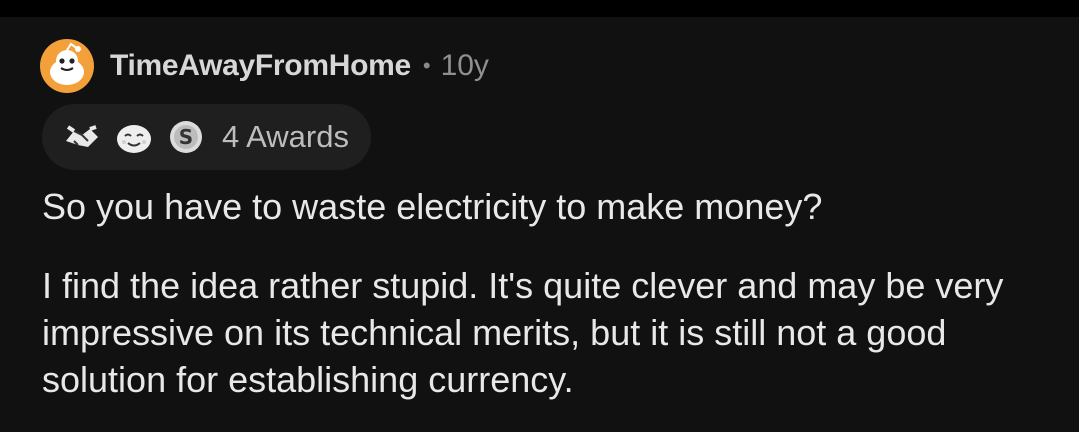 Image resolution: width=1079 pixels, height=432 pixels. I want to click on awards-pill: S 4 Awards, so click(206, 137).